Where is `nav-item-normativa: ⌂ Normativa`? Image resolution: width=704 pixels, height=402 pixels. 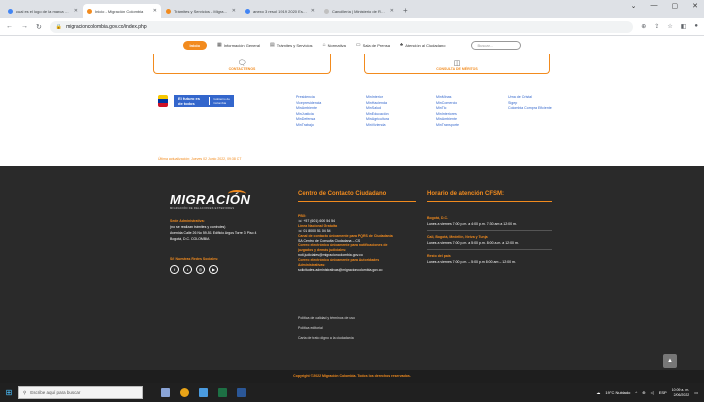 nav-item-normativa: ⌂ Normativa is located at coordinates (334, 45).